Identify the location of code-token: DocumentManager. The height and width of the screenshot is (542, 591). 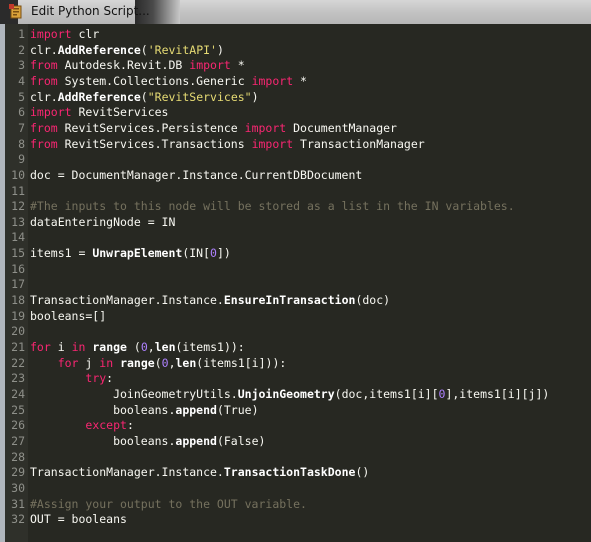
(341, 127).